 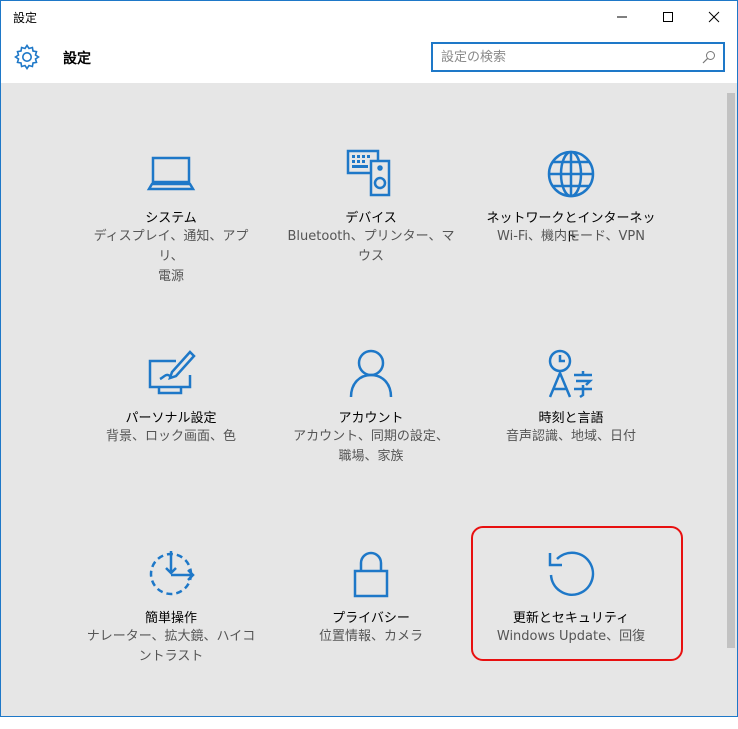 What do you see at coordinates (25, 18) in the screenshot?
I see `window-title: 設定` at bounding box center [25, 18].